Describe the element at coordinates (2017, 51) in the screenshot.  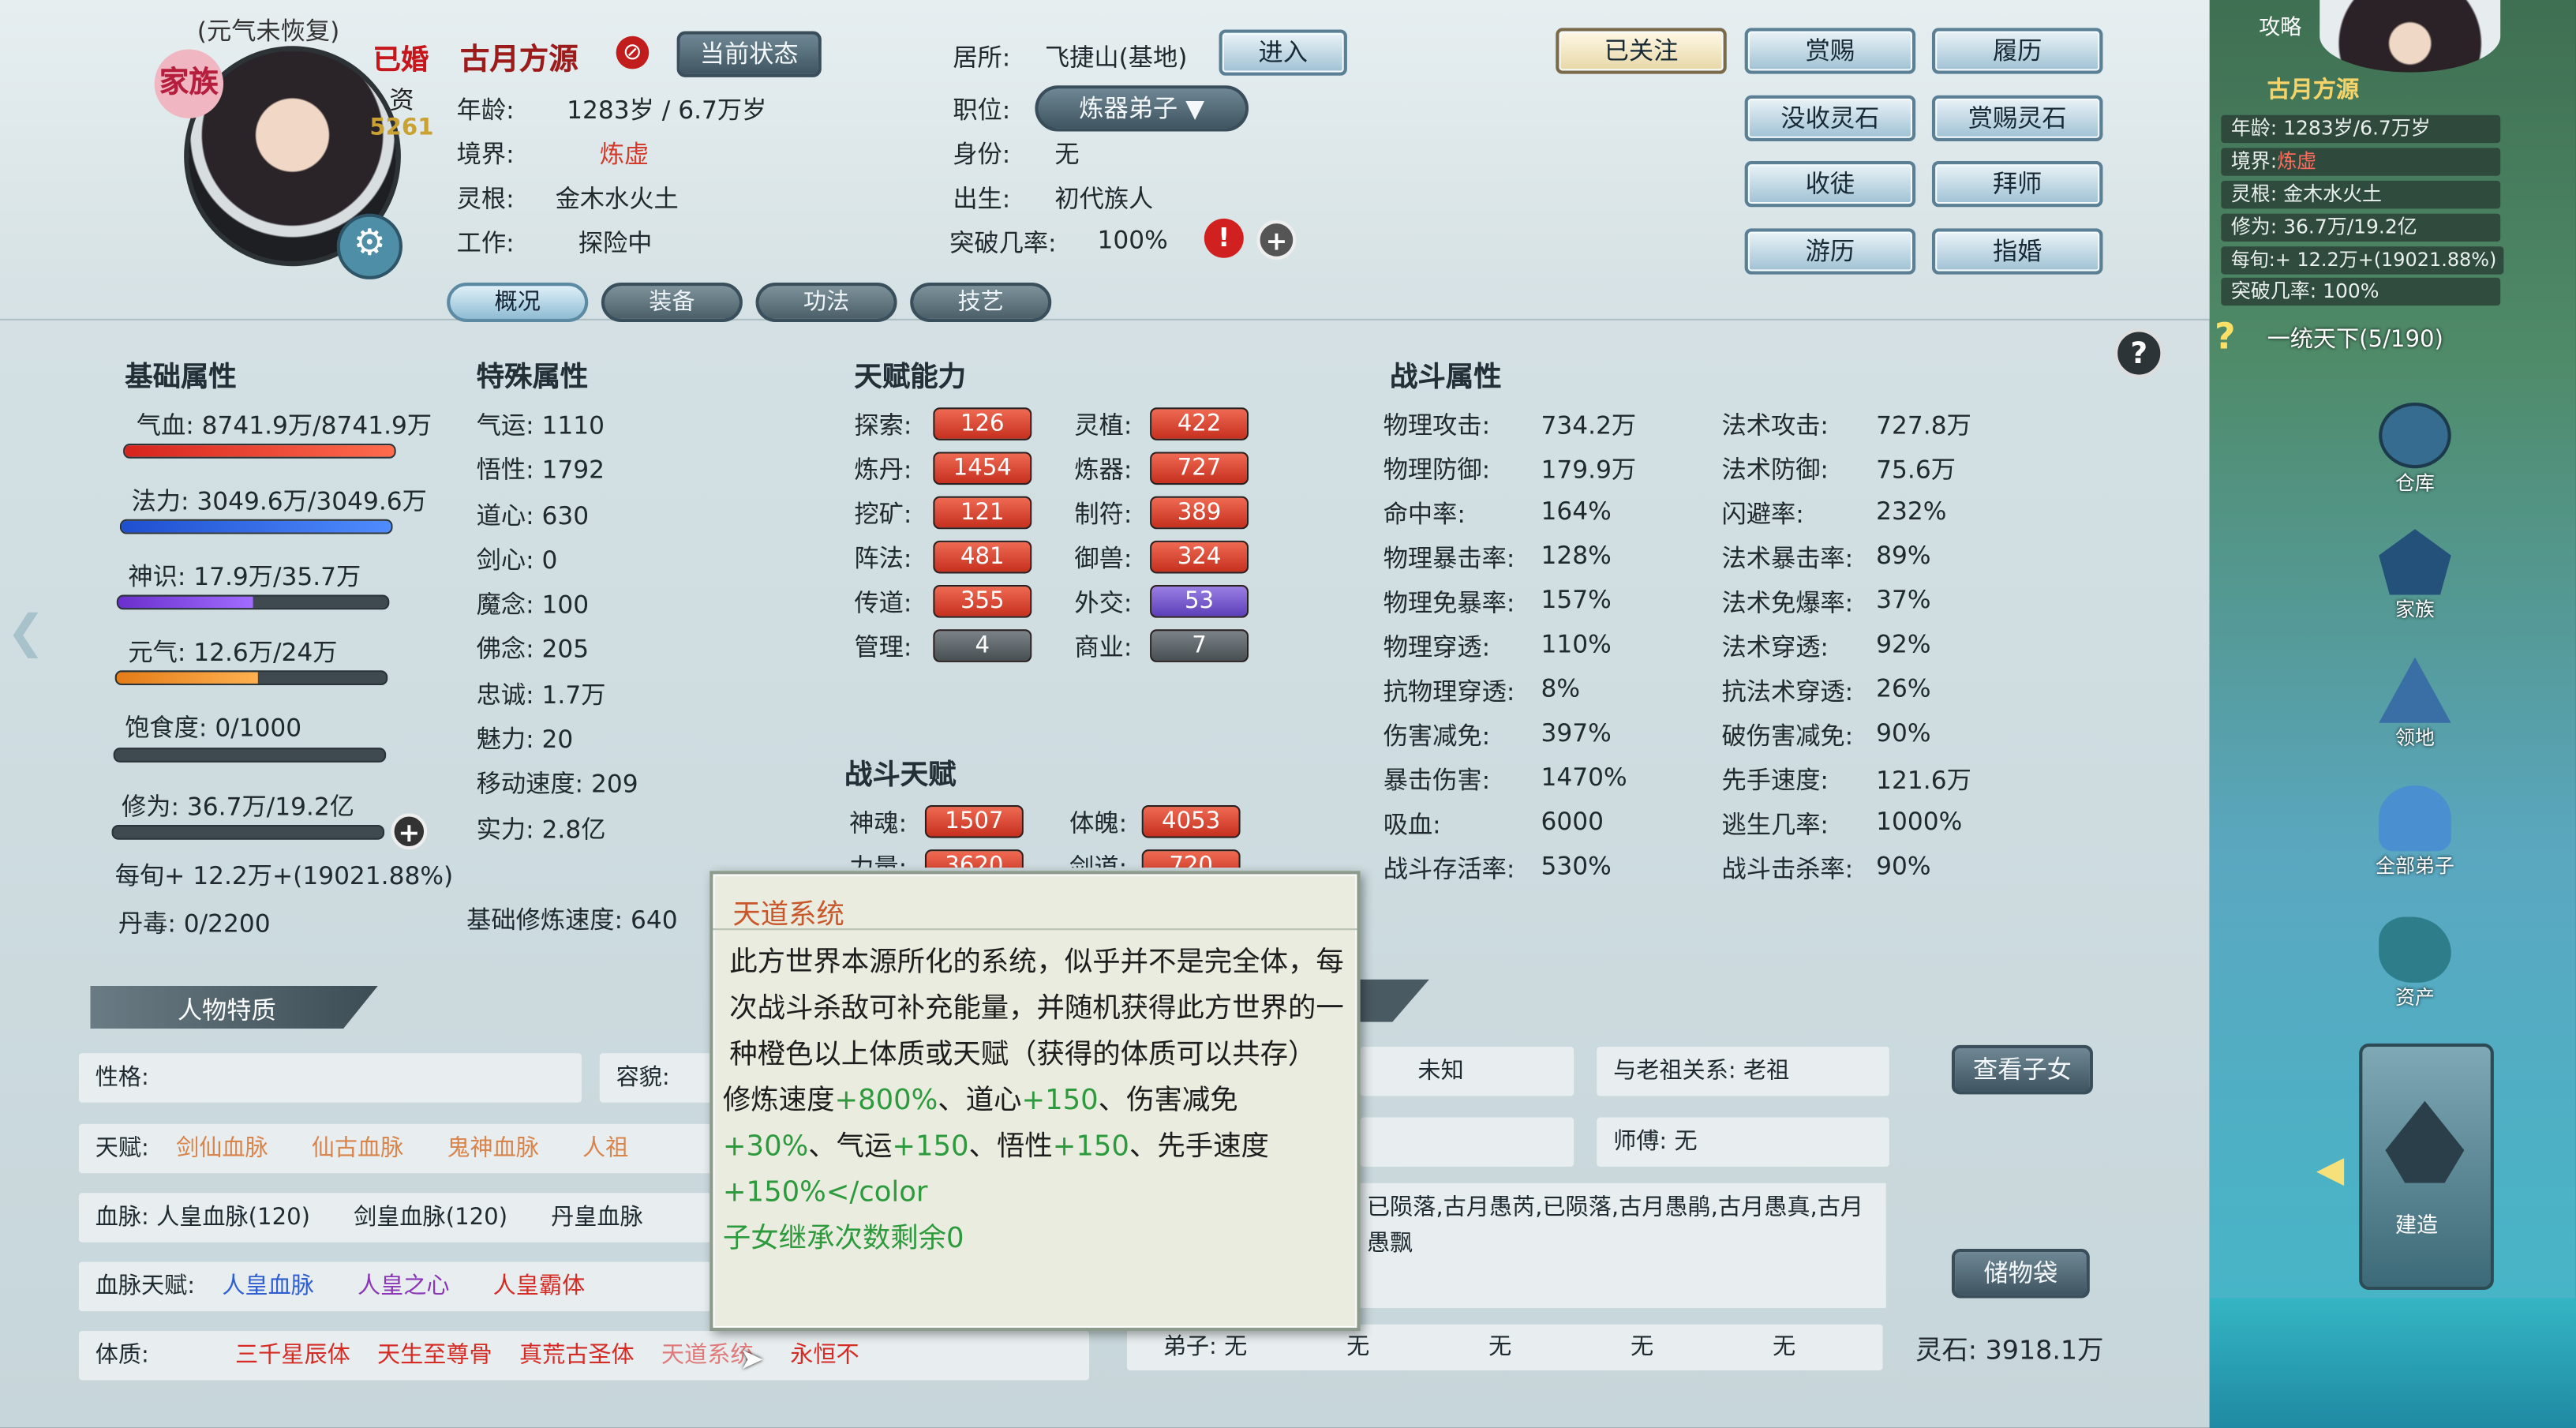
I see `resume-button: 履历` at that location.